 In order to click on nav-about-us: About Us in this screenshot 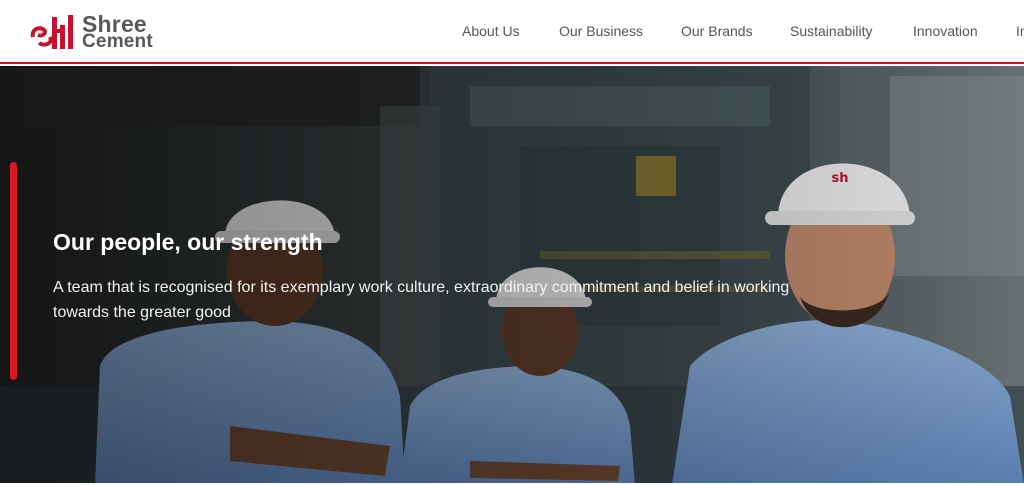, I will do `click(491, 31)`.